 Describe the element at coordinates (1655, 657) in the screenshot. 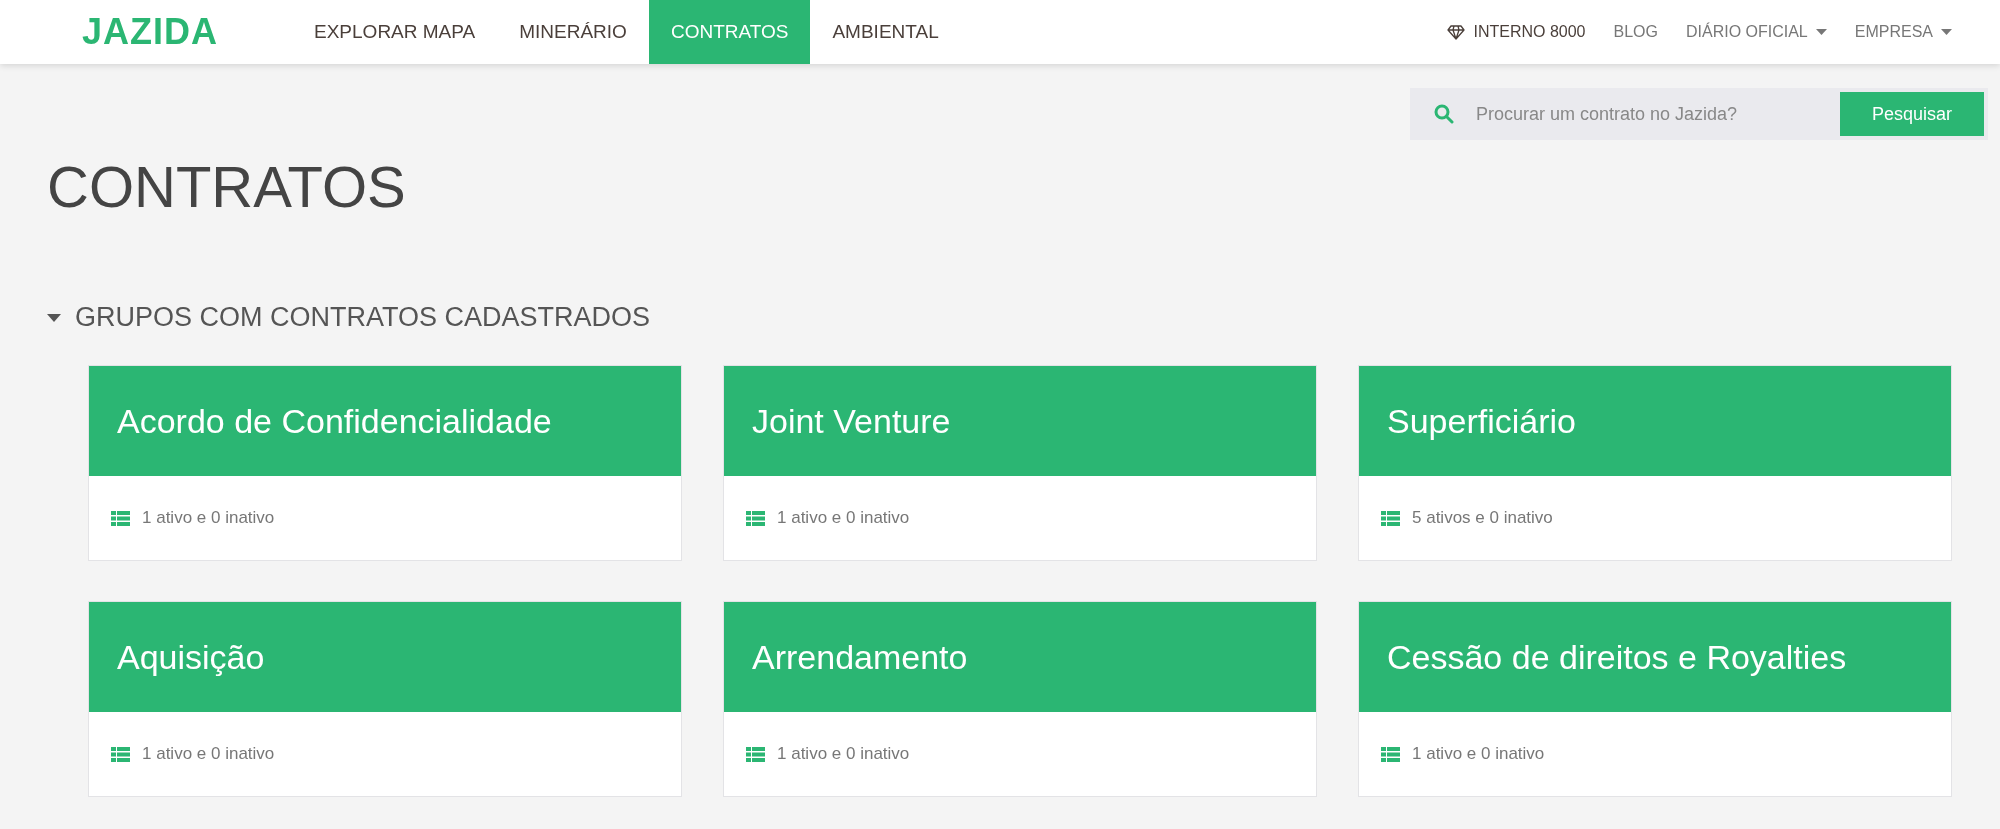

I see `card-title: Cessão de direitos e Royalties` at that location.